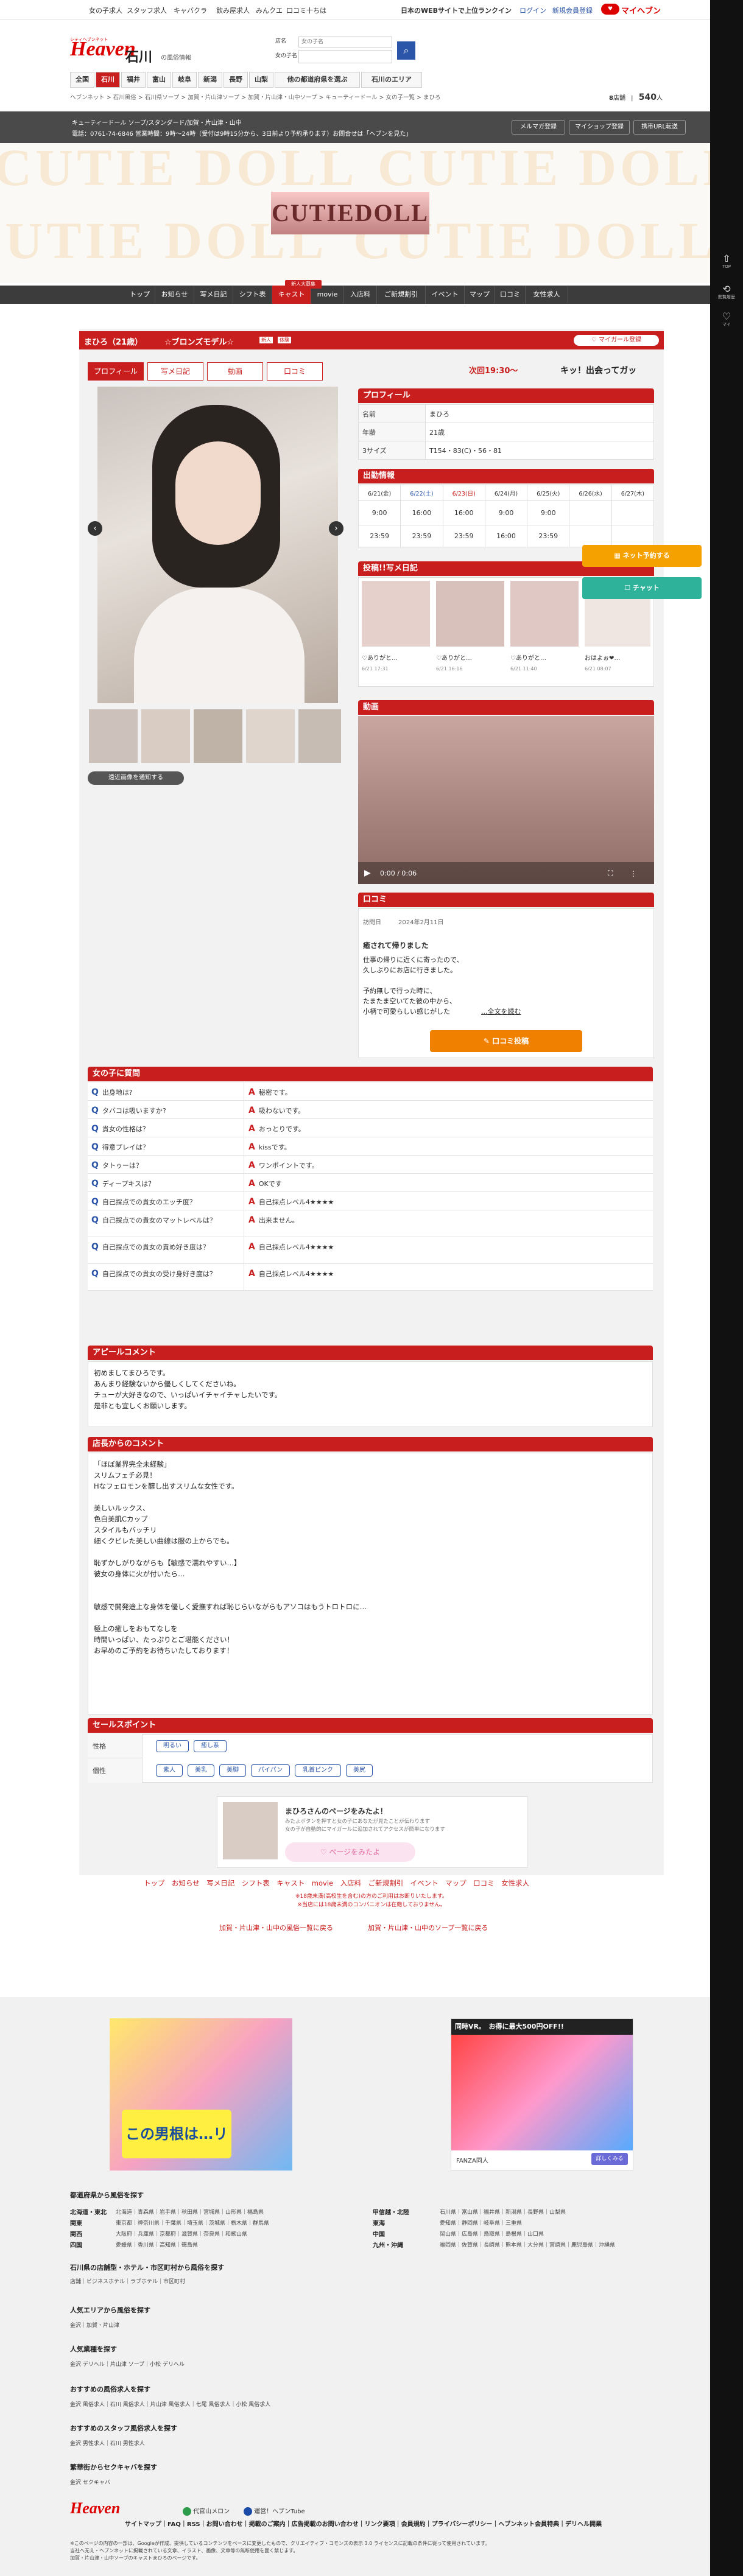  Describe the element at coordinates (274, 2511) in the screenshot. I see `partner-link-2: 運営！ヘブンTube` at that location.